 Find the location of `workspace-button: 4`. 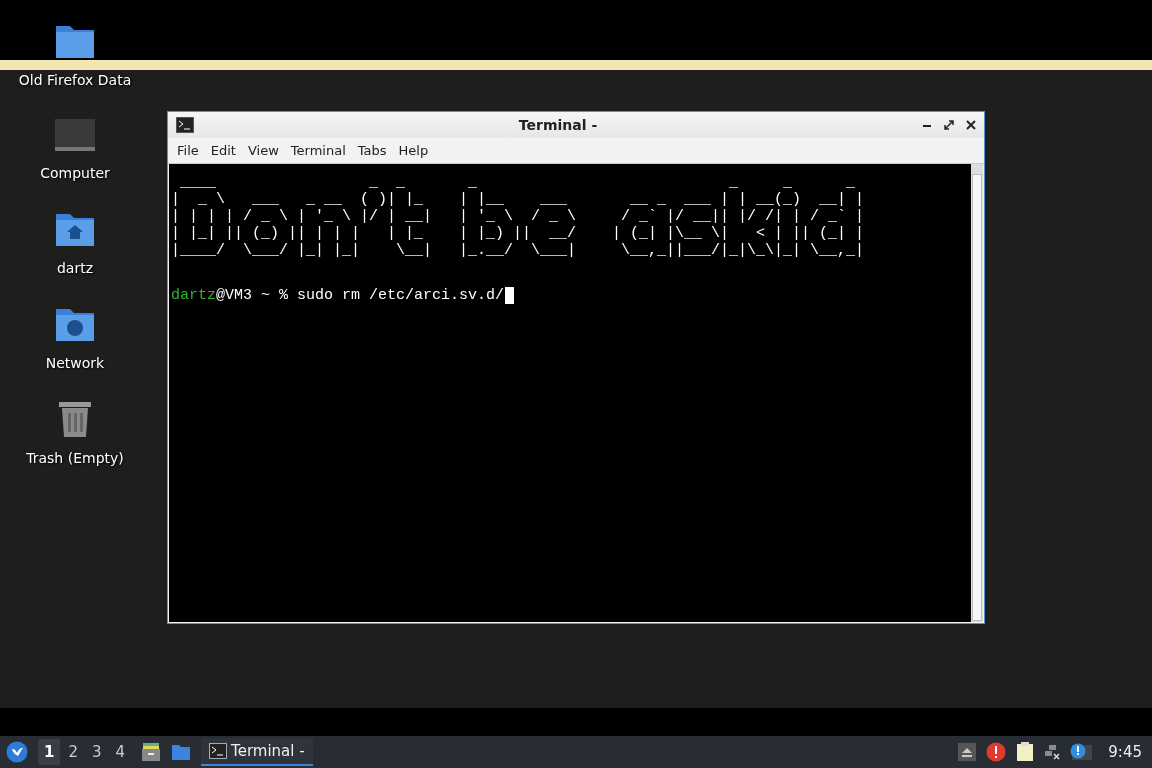

workspace-button: 4 is located at coordinates (120, 752).